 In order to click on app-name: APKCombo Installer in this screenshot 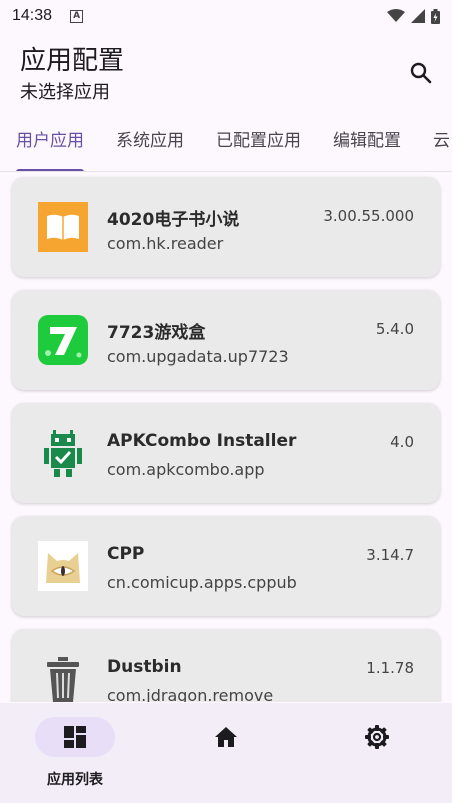, I will do `click(202, 441)`.